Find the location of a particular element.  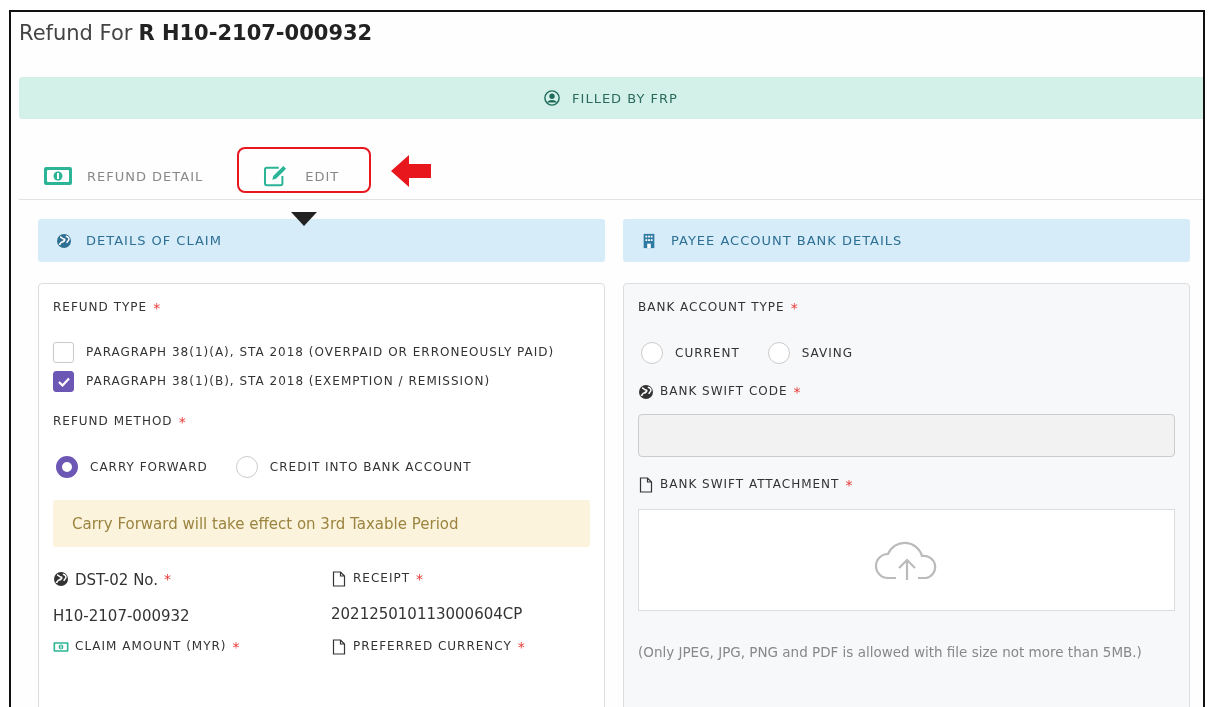

field-label: DST-02 No. is located at coordinates (117, 580).